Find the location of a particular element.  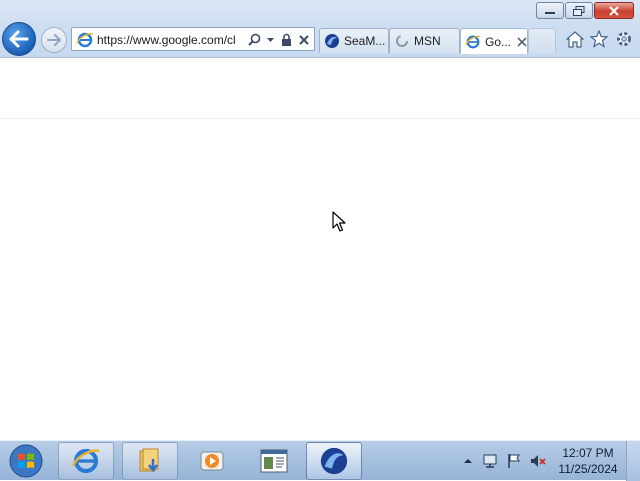

home-icon is located at coordinates (575, 39).